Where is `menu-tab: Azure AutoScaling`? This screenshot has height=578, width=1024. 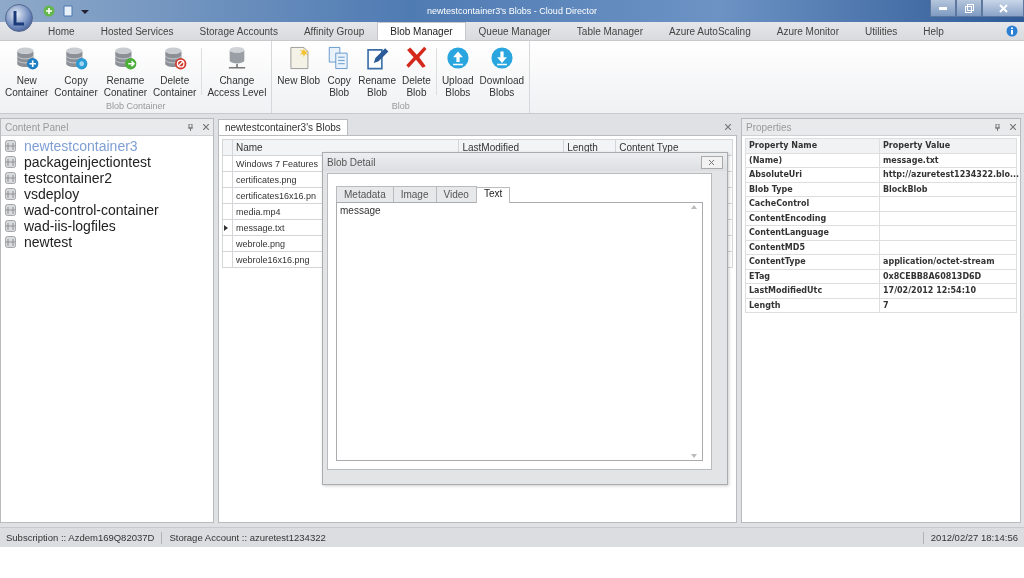 menu-tab: Azure AutoScaling is located at coordinates (710, 31).